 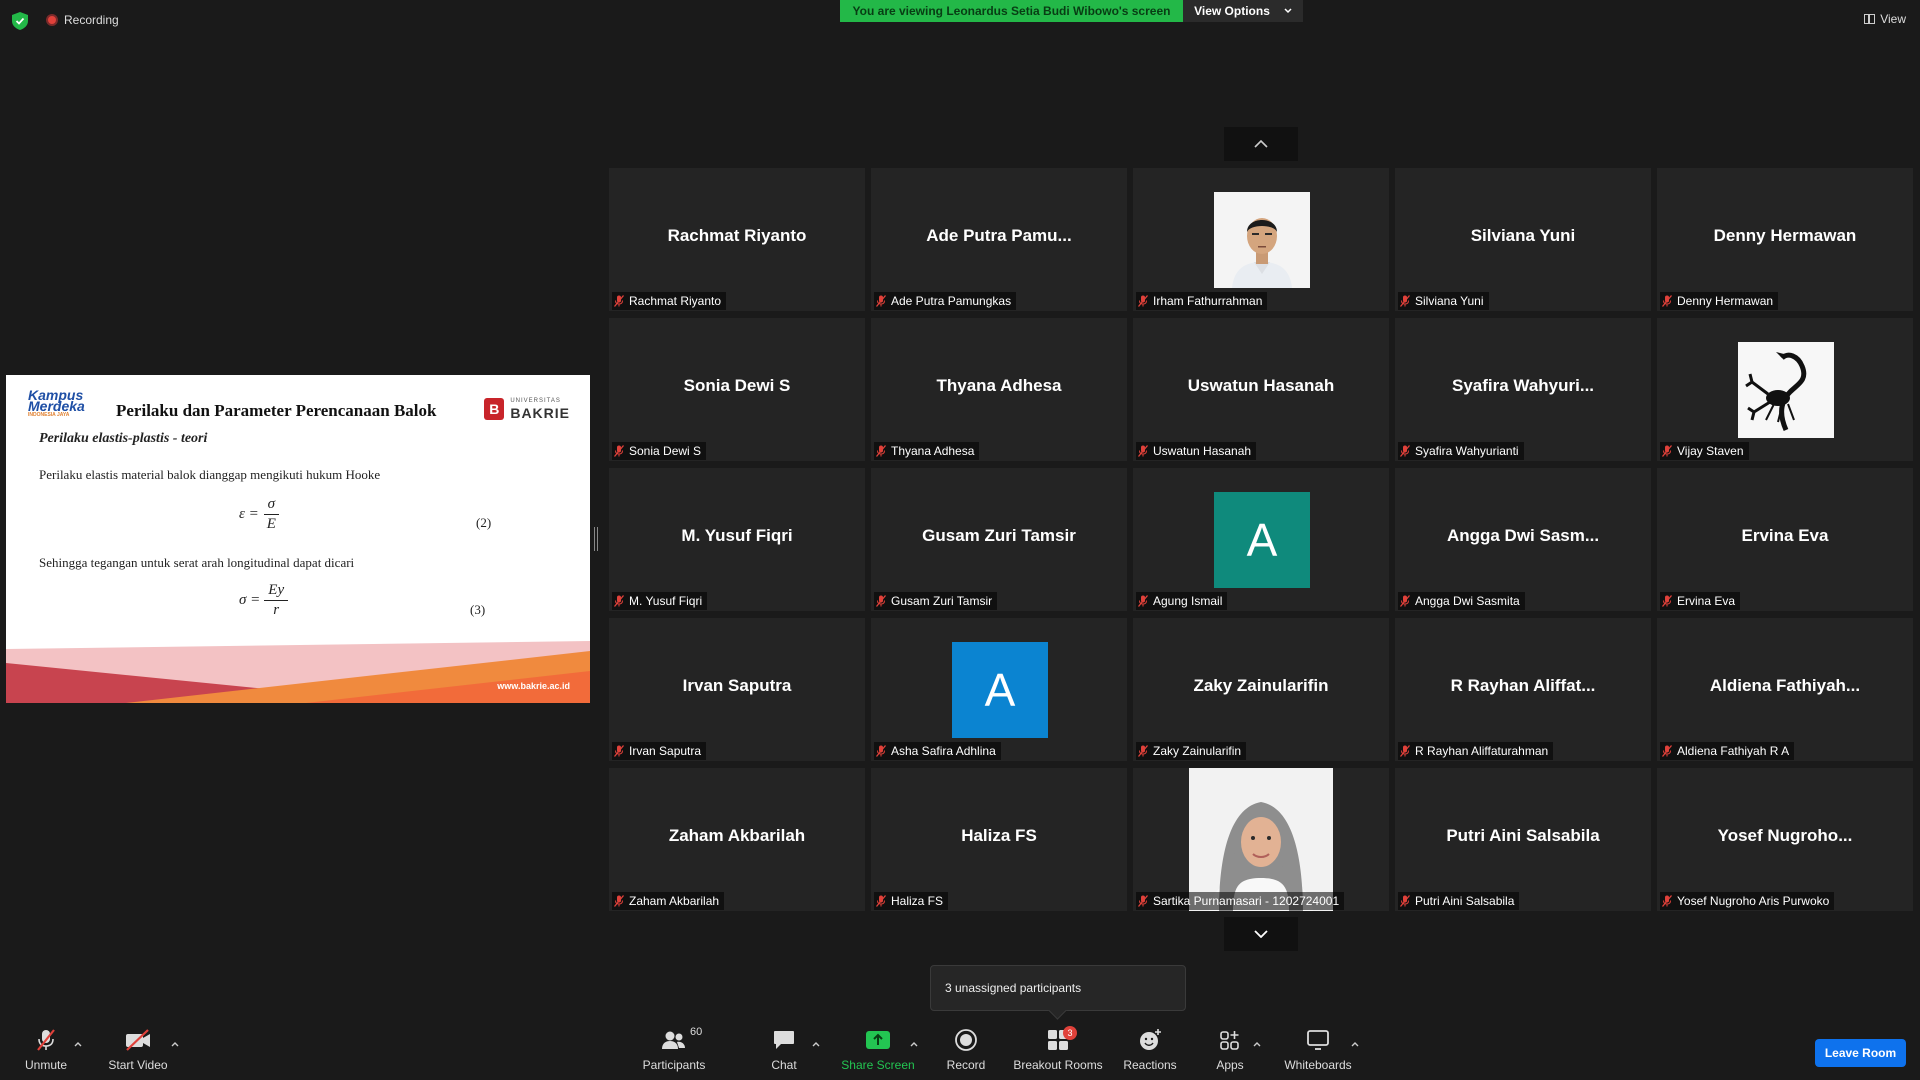 I want to click on view-button: View, so click(x=1885, y=19).